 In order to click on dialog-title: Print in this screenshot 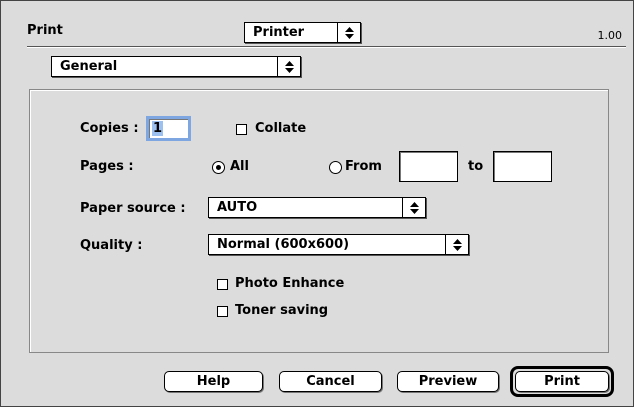, I will do `click(45, 30)`.